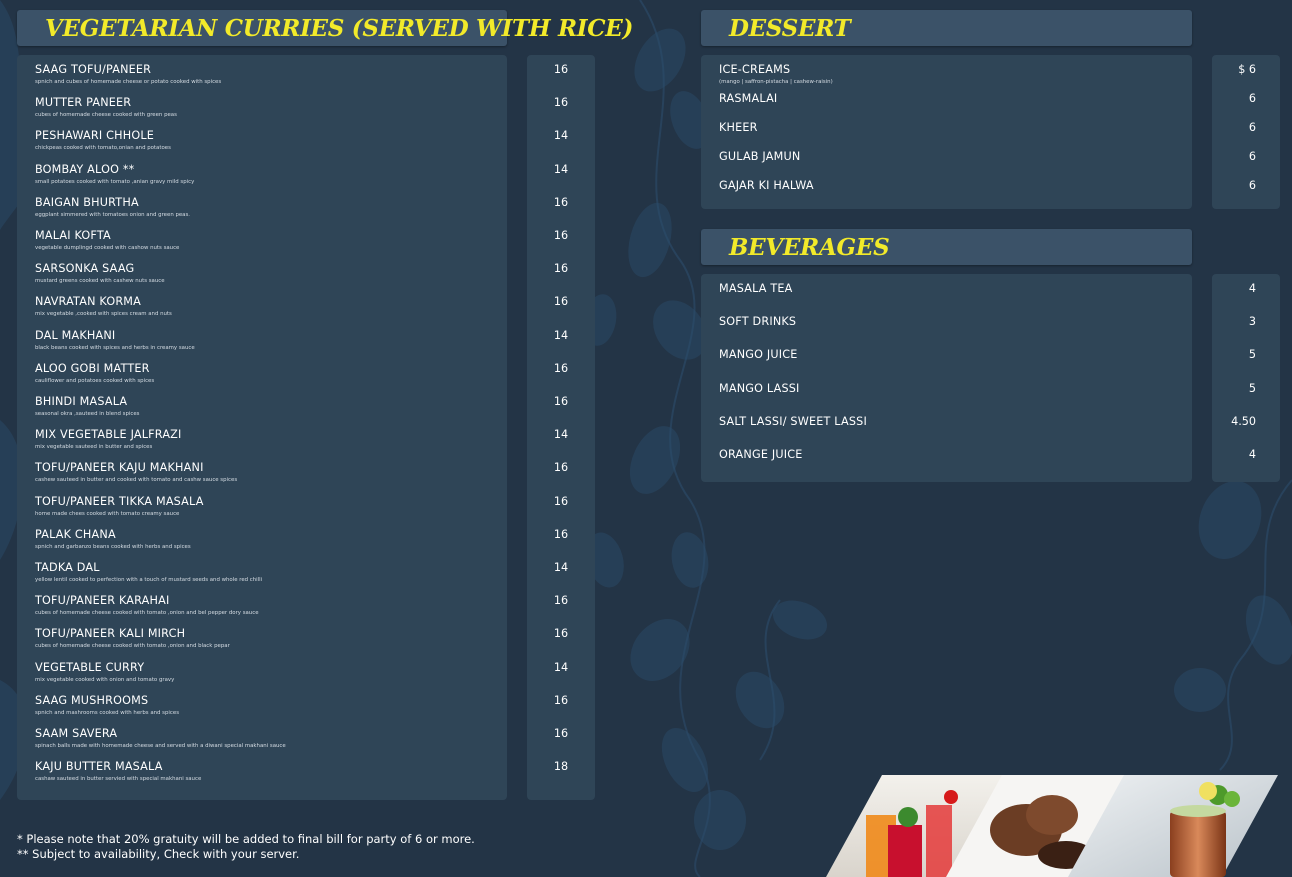 Image resolution: width=1292 pixels, height=877 pixels. Describe the element at coordinates (119, 501) in the screenshot. I see `curries-item-name: TOFU/PANEER TIKKA MASALA` at that location.